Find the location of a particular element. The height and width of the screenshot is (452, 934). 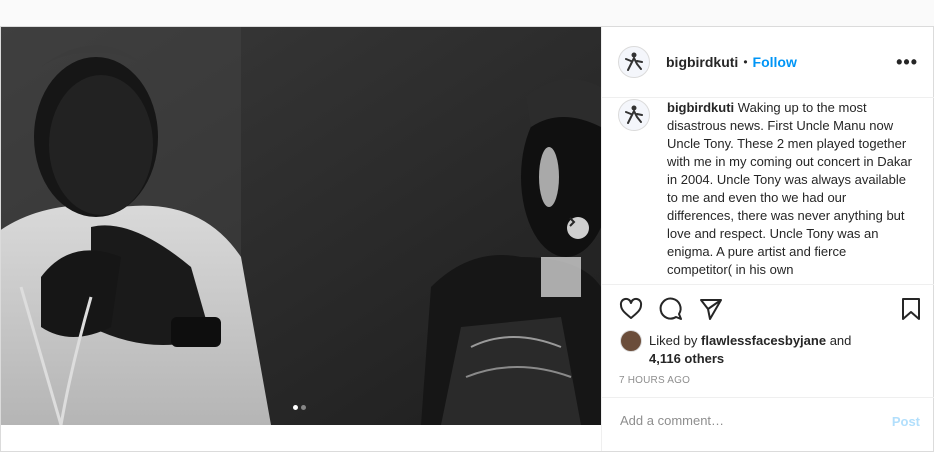

comment-input is located at coordinates (745, 420).